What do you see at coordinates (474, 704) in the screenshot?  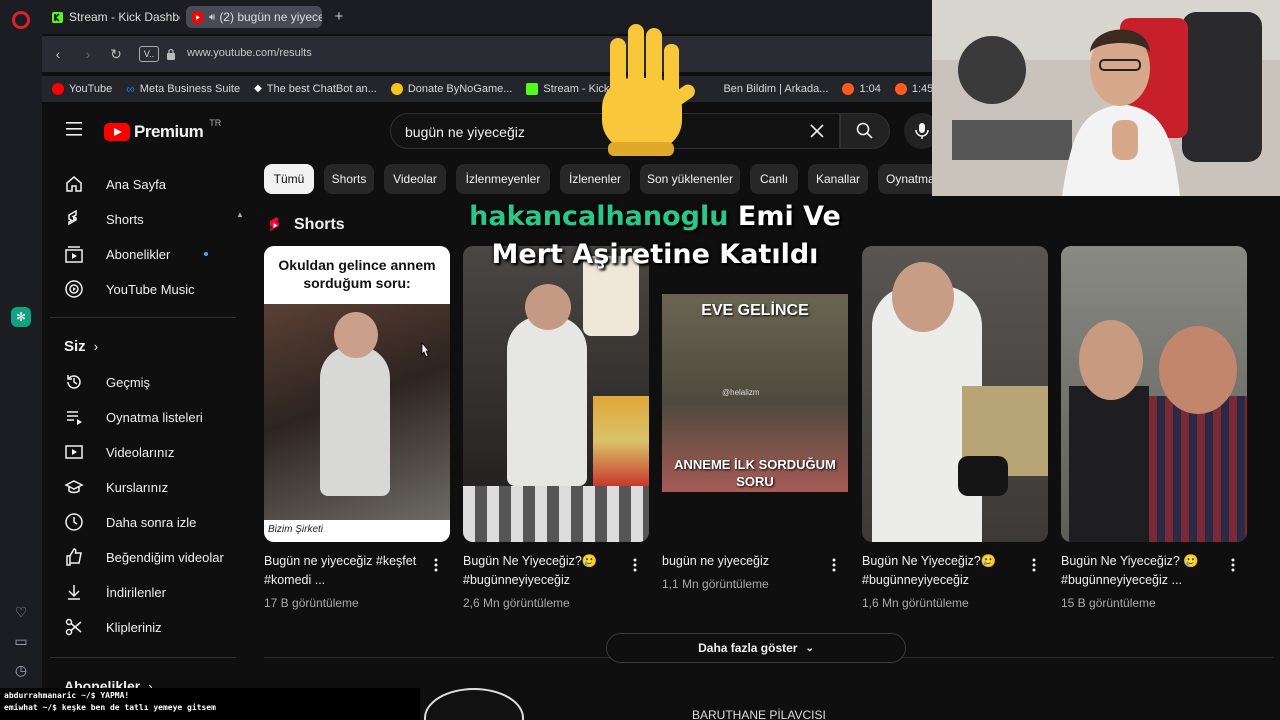 I see `channel-logo` at bounding box center [474, 704].